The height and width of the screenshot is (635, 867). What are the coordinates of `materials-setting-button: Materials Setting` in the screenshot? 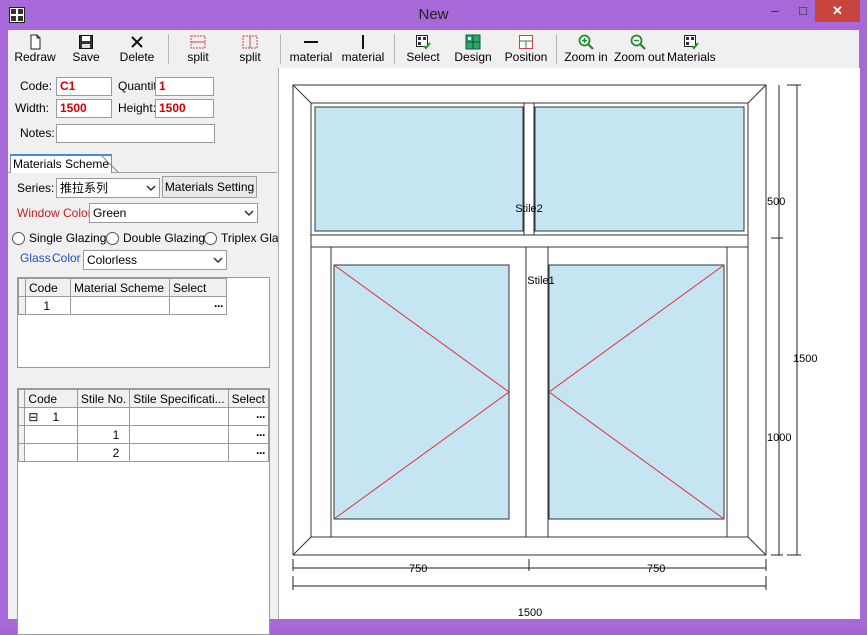 It's located at (209, 187).